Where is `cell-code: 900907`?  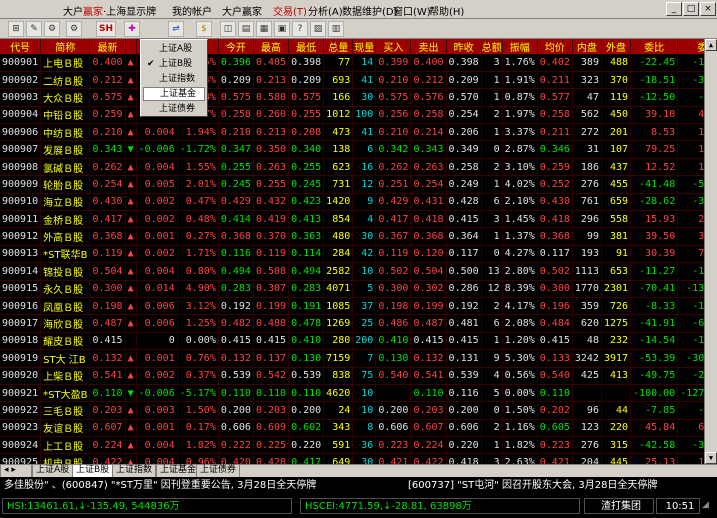
cell-code: 900907 is located at coordinates (21, 149).